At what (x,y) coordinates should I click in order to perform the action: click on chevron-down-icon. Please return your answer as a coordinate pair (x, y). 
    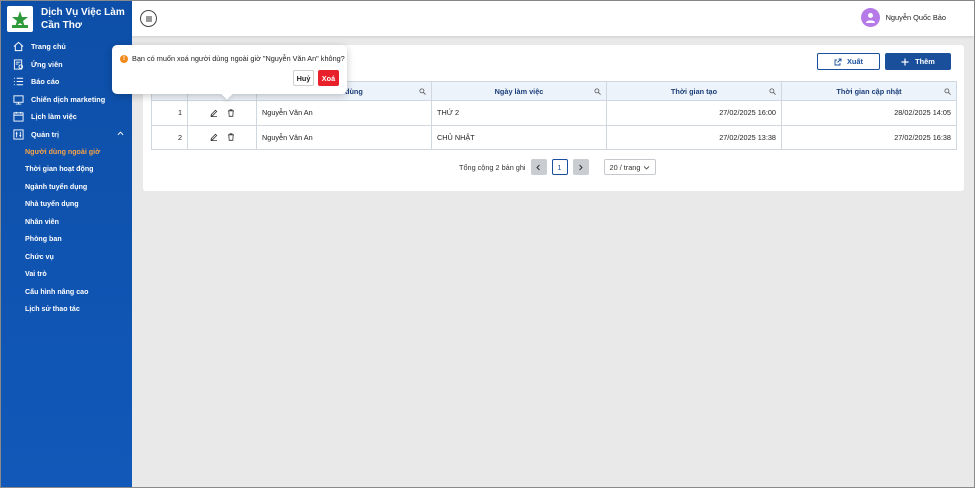
    Looking at the image, I should click on (646, 167).